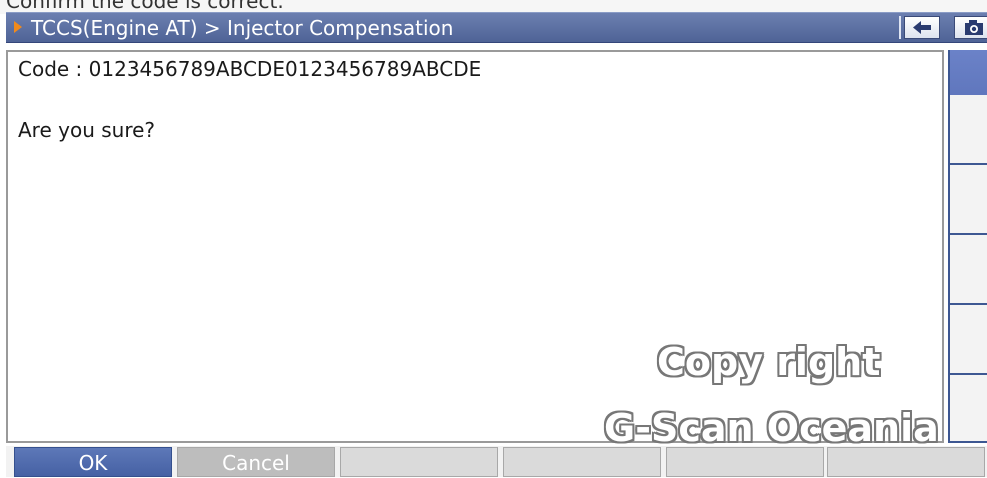 This screenshot has width=987, height=478. What do you see at coordinates (242, 28) in the screenshot?
I see `page-title: TCCS(Engine AT) > Injector Compensation` at bounding box center [242, 28].